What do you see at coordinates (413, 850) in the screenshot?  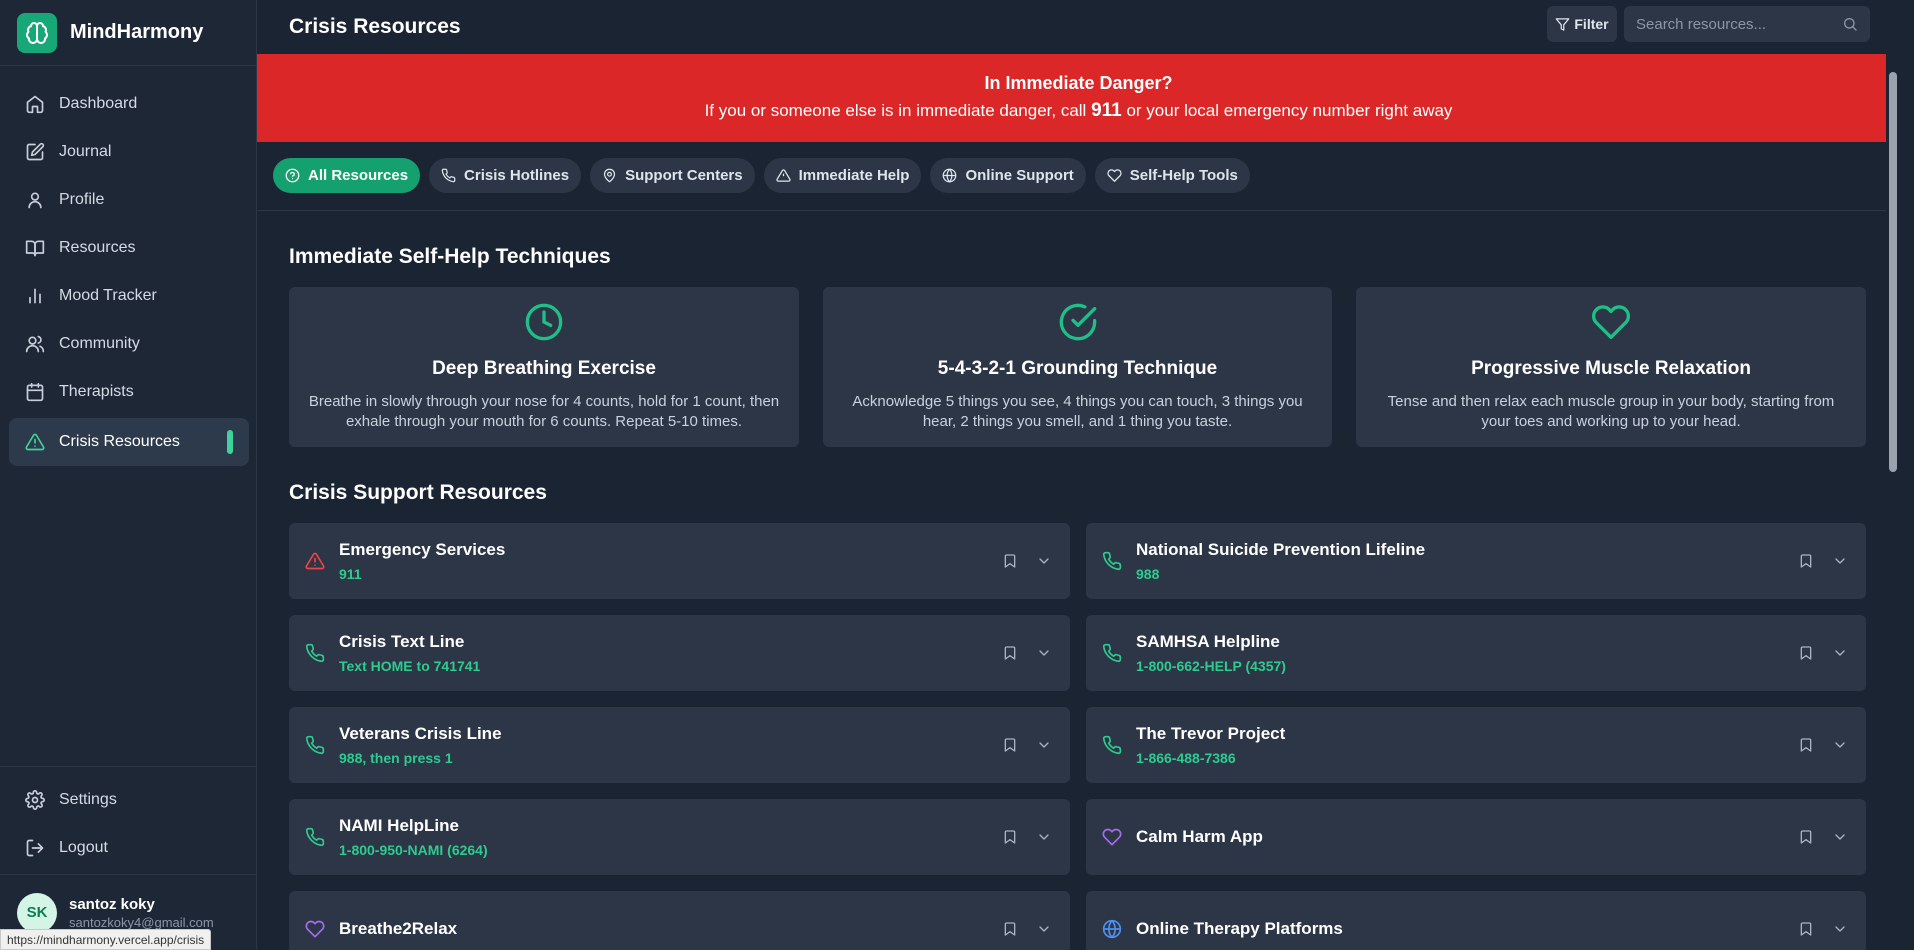 I see `resource-detail: 1-800-950-NAMI (6264)` at bounding box center [413, 850].